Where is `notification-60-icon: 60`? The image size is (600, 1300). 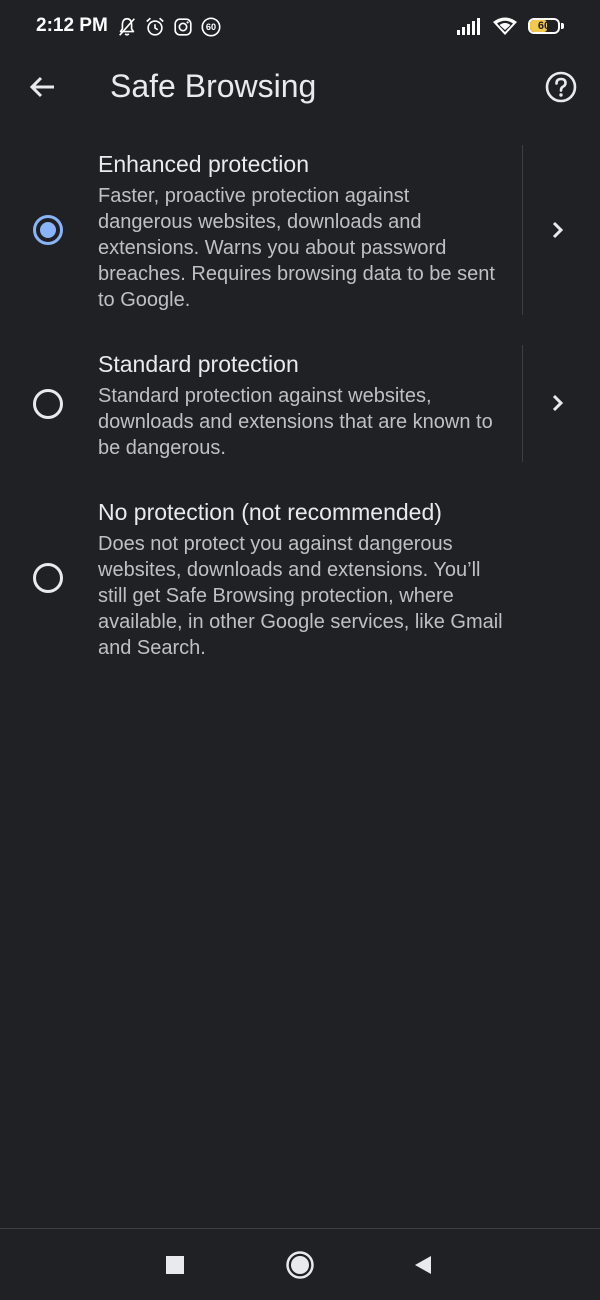 notification-60-icon: 60 is located at coordinates (211, 27).